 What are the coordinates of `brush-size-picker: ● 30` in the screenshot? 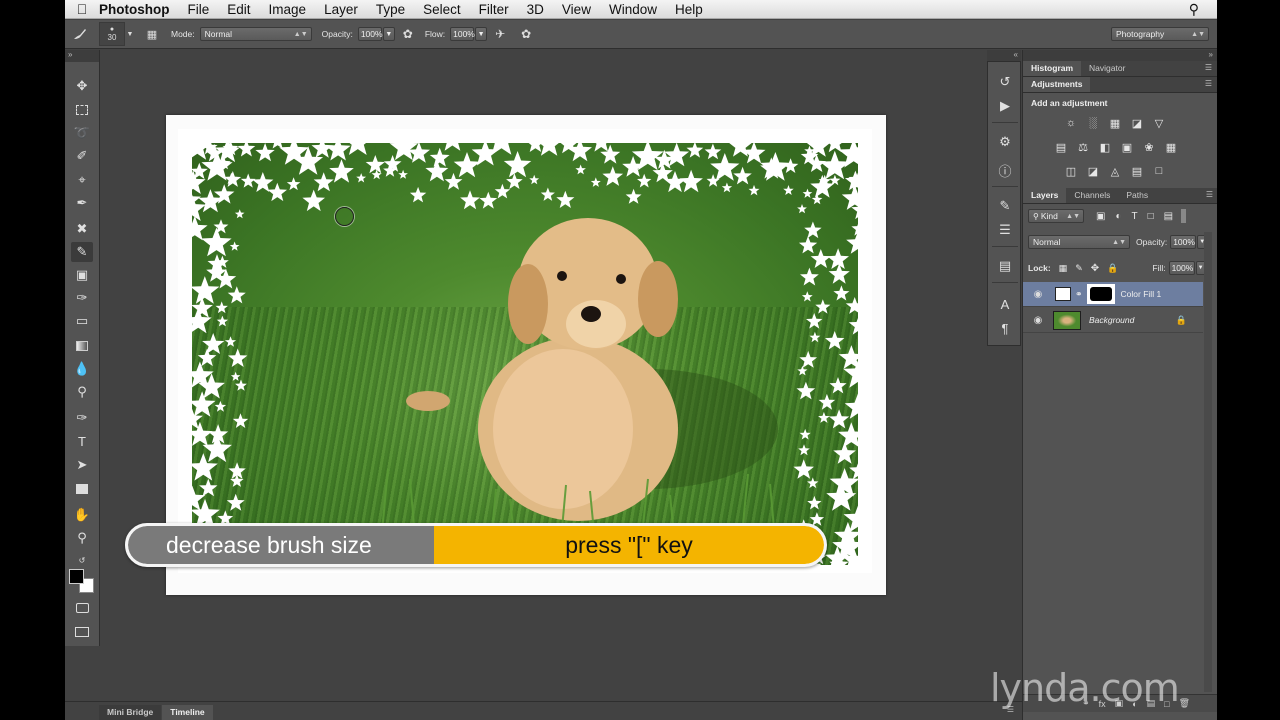 It's located at (112, 34).